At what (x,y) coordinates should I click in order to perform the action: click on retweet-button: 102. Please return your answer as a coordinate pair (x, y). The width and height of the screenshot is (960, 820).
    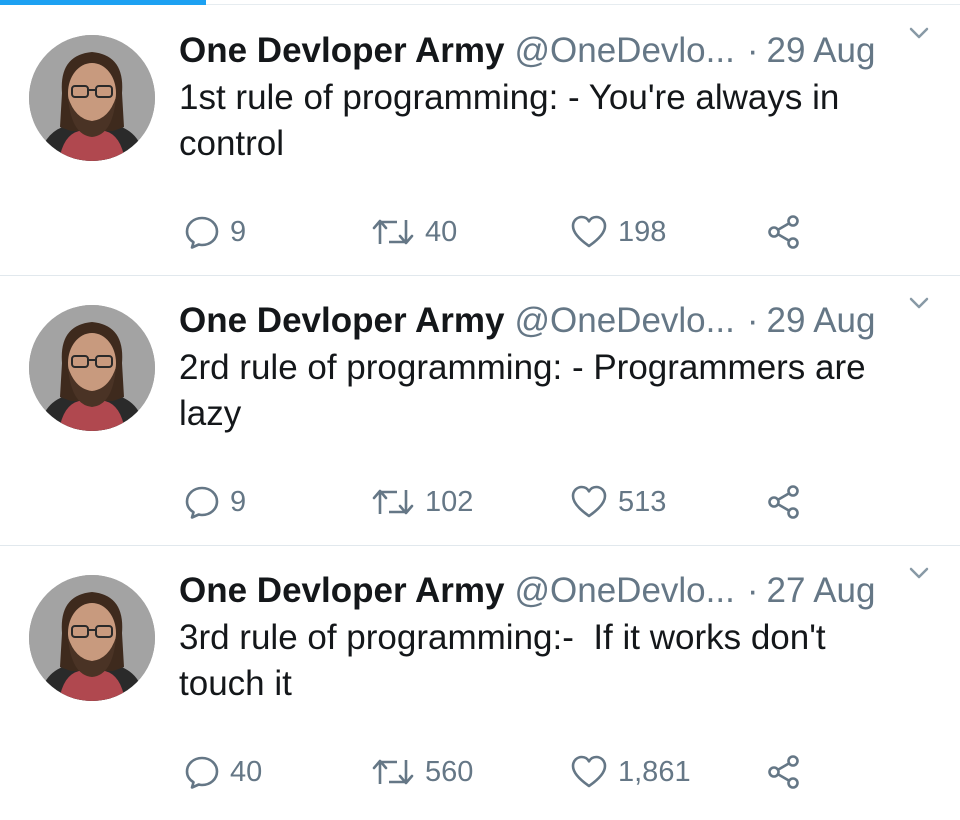
    Looking at the image, I should click on (422, 502).